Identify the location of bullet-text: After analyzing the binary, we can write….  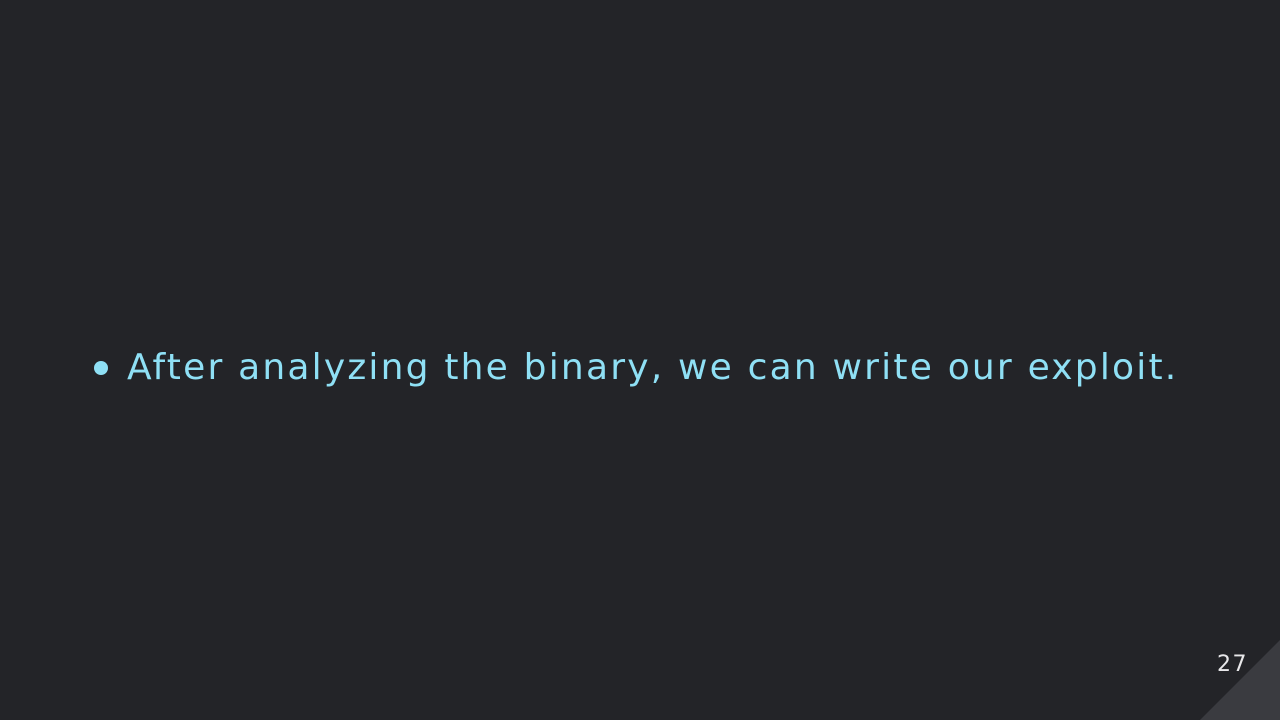
(653, 367).